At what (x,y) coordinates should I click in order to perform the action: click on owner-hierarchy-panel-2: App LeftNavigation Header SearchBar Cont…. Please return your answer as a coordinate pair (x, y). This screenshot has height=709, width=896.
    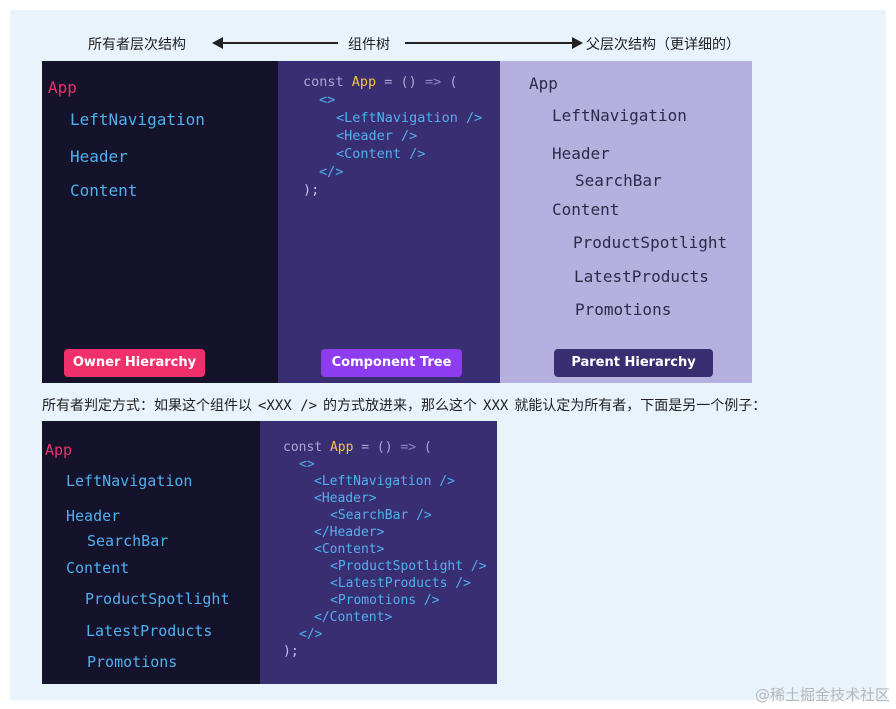
    Looking at the image, I should click on (151, 552).